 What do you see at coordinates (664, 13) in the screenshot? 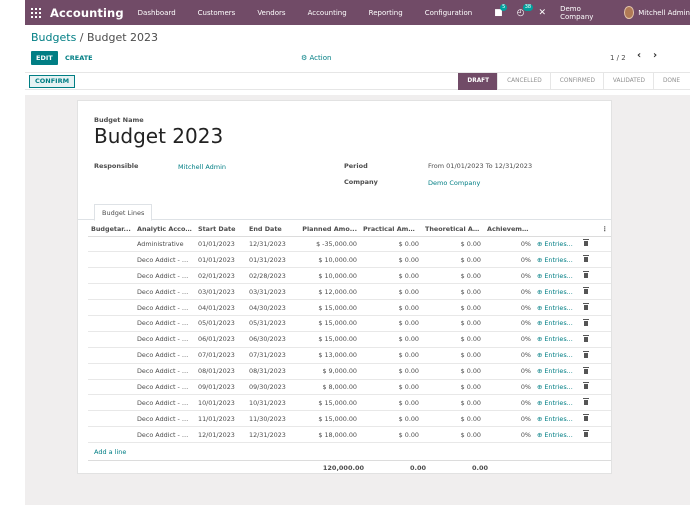
I see `user-menu: Mitchell Admin` at bounding box center [664, 13].